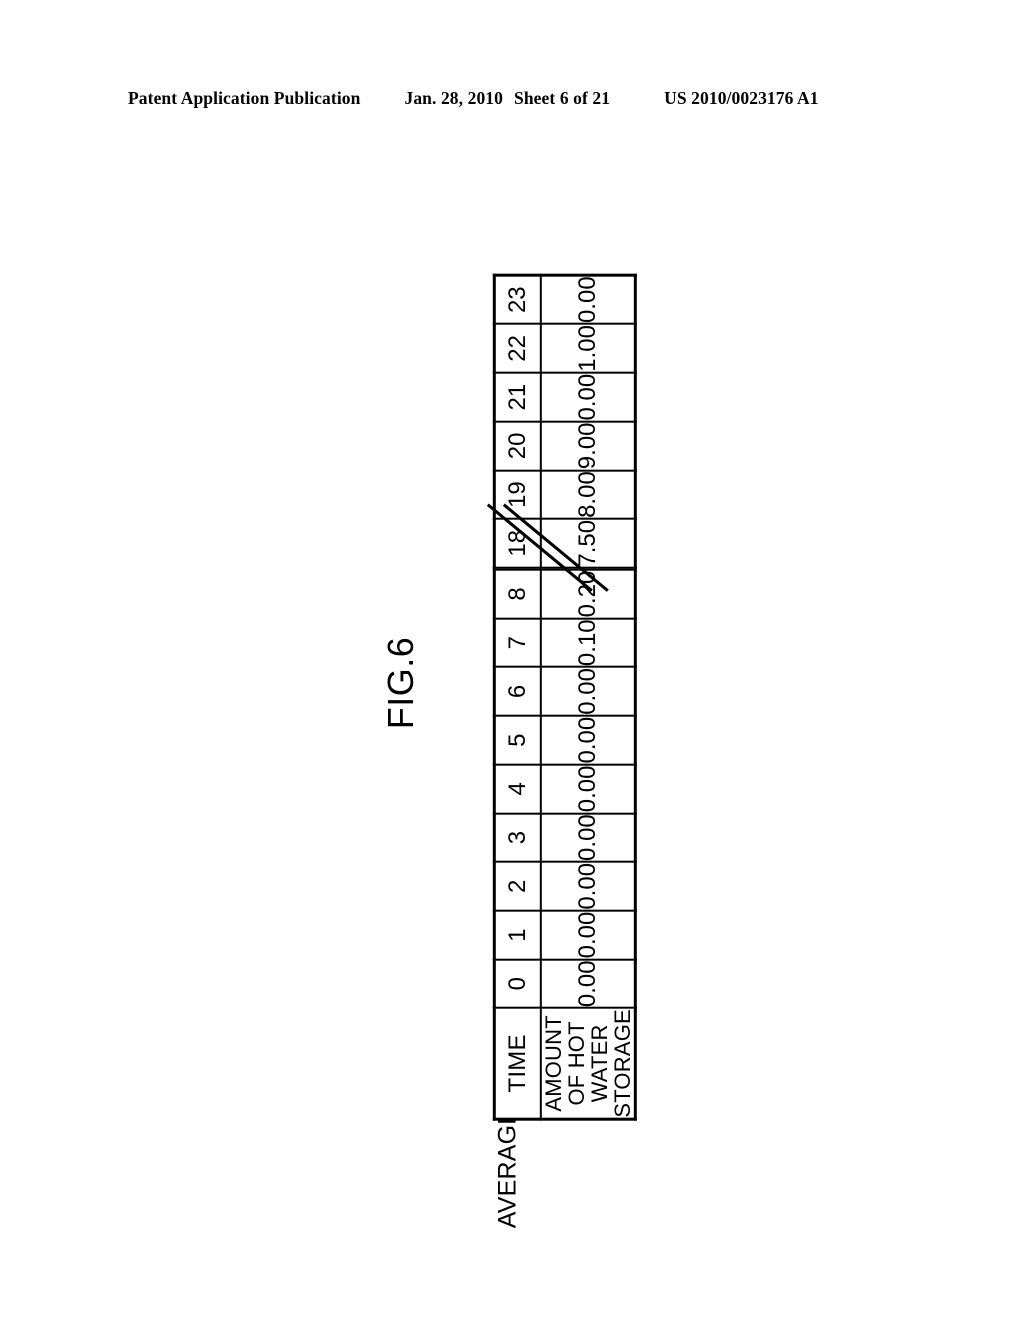  I want to click on time-cell-13: 22, so click(517, 348).